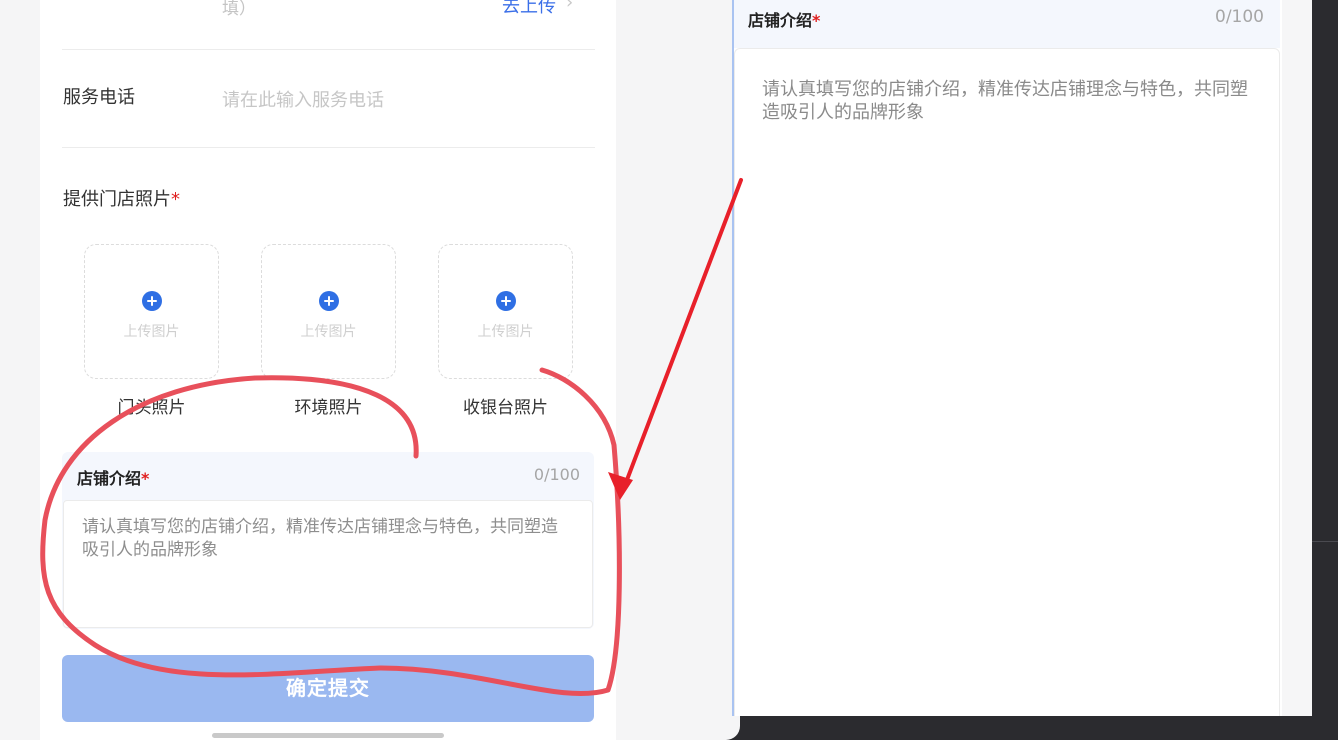  Describe the element at coordinates (303, 99) in the screenshot. I see `service-phone-input: 请在此输入服务电话` at that location.